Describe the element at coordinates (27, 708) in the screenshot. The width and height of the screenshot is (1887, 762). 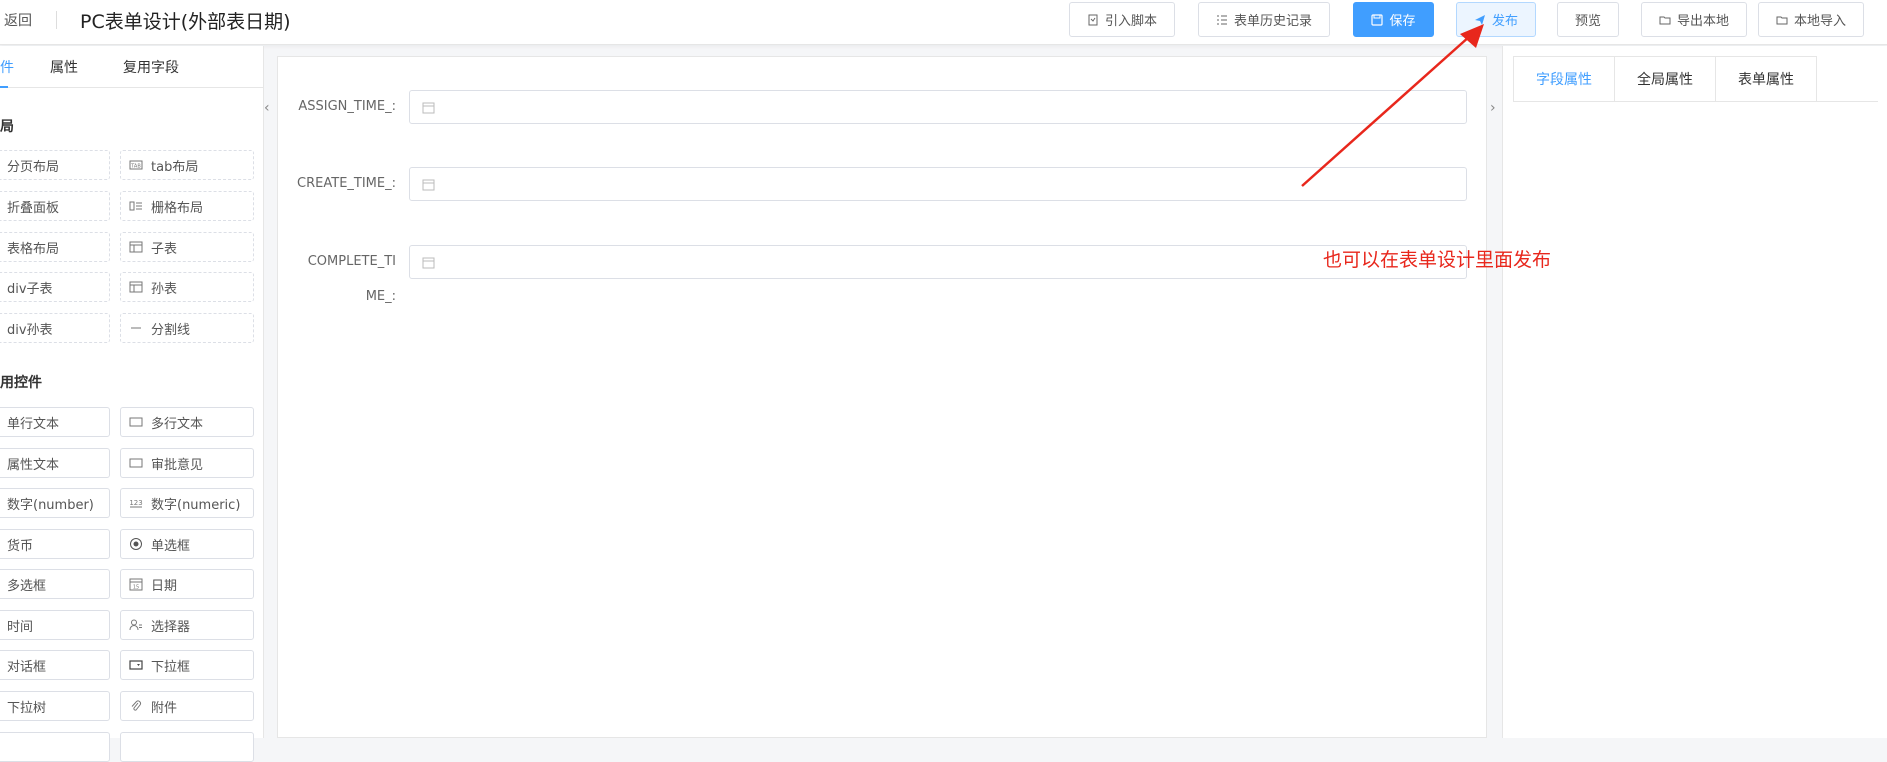
I see `comp-label: 下拉树` at that location.